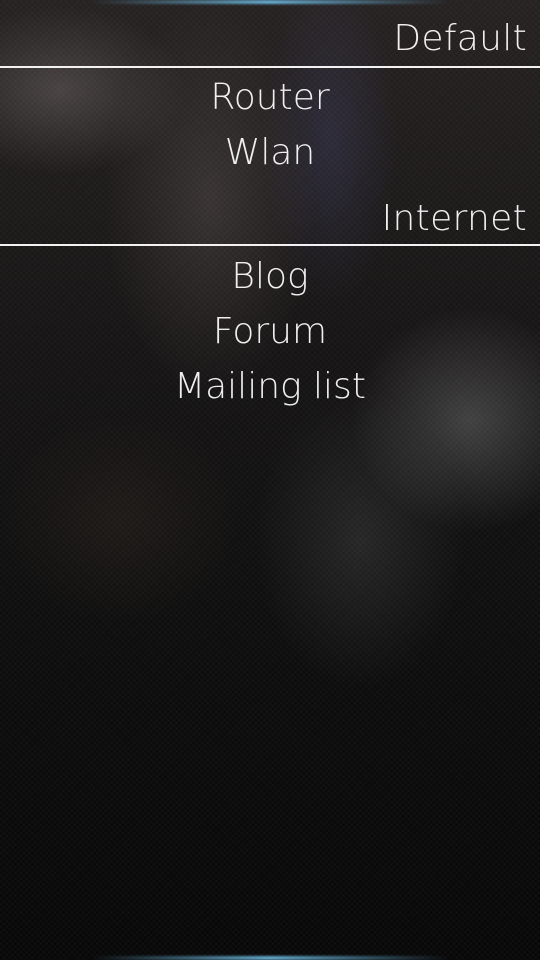  Describe the element at coordinates (270, 152) in the screenshot. I see `menu-item-wlan: Wlan` at that location.